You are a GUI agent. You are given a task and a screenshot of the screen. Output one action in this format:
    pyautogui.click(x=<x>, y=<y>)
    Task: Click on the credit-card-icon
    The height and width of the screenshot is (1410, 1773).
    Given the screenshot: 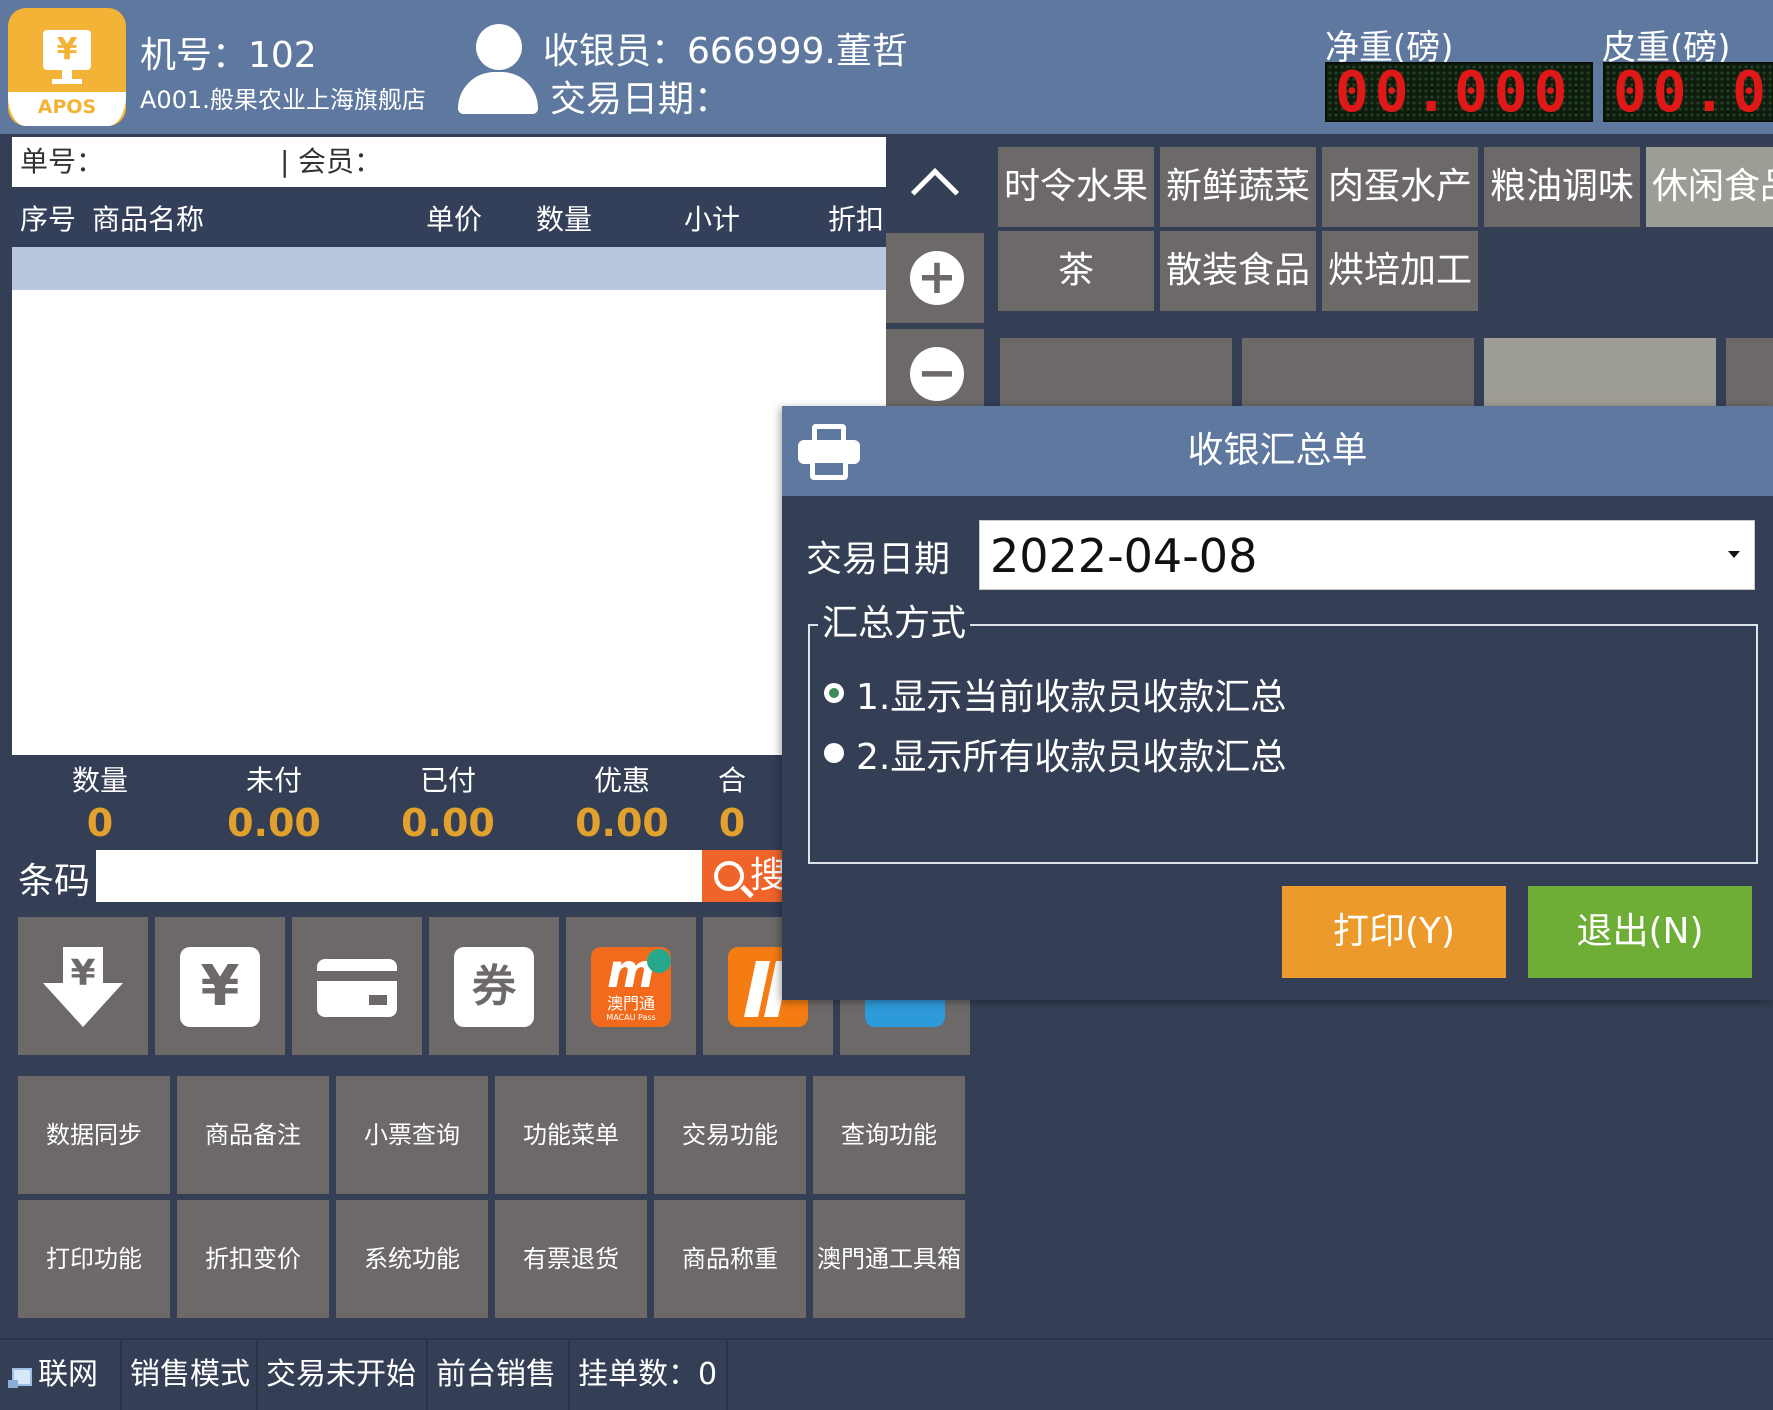 What is the action you would take?
    pyautogui.click(x=357, y=987)
    